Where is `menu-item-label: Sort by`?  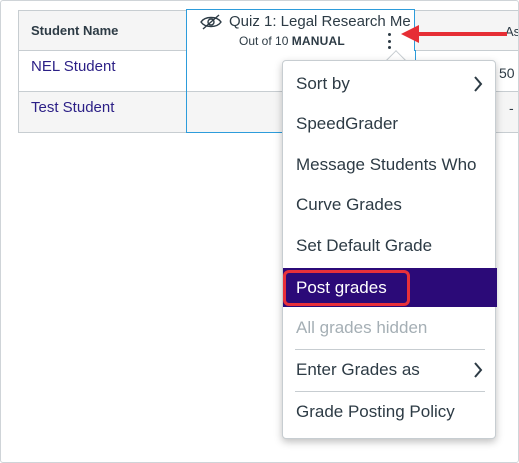
menu-item-label: Sort by is located at coordinates (323, 83).